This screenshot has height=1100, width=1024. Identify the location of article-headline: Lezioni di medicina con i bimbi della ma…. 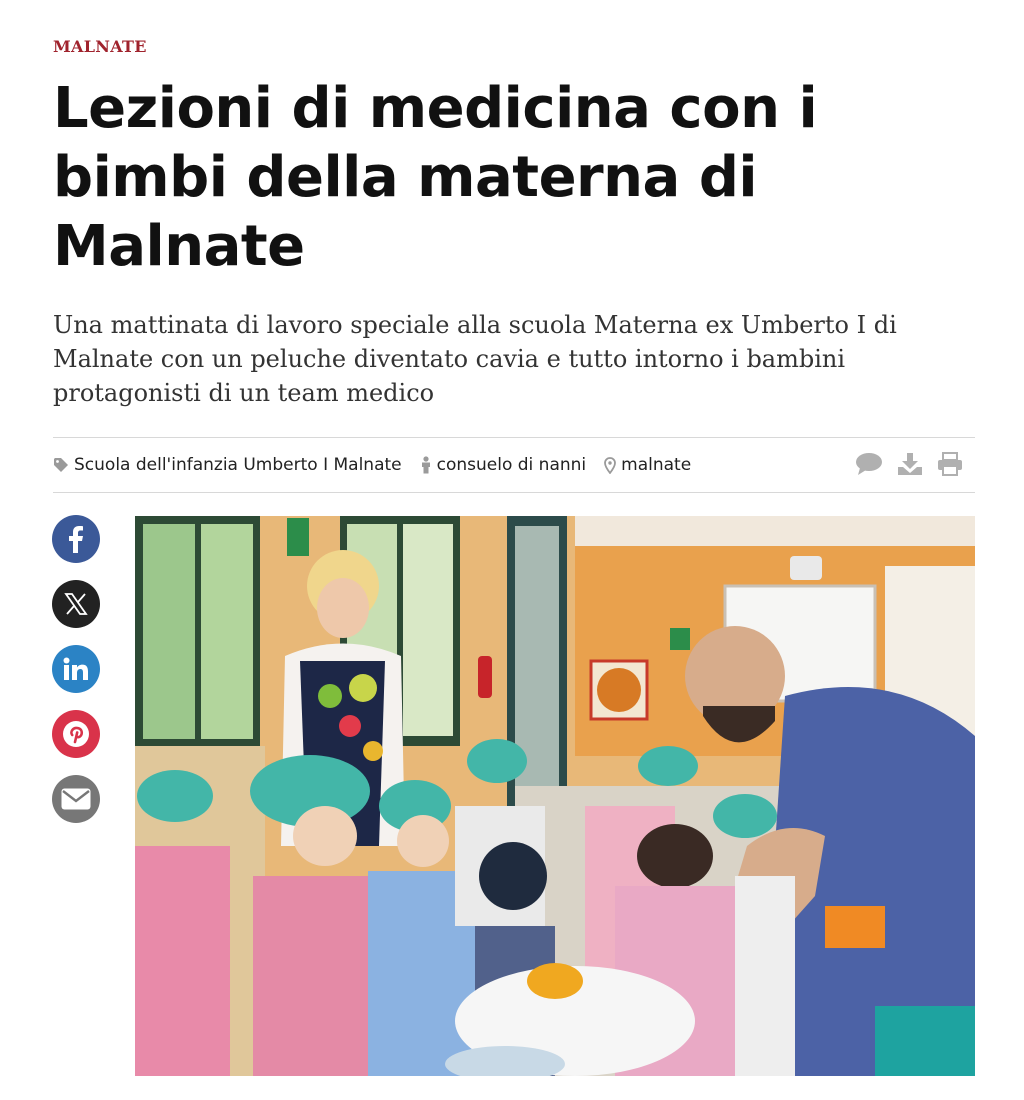
(435, 177).